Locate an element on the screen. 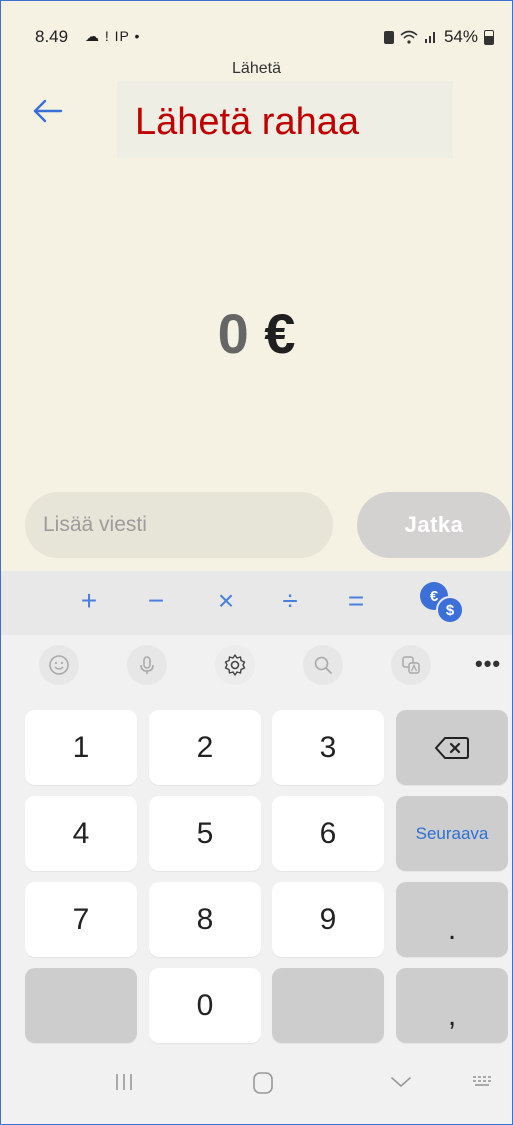  recent-apps-icon is located at coordinates (124, 1082).